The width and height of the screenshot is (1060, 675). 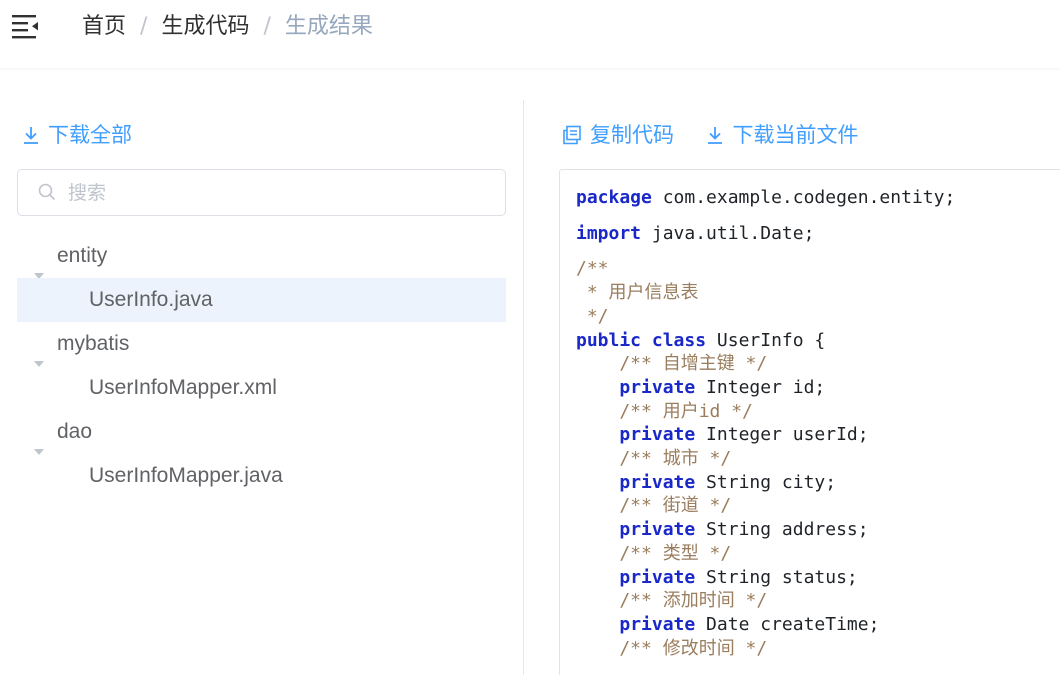 I want to click on code-line-field: private String city;, so click(x=765, y=483).